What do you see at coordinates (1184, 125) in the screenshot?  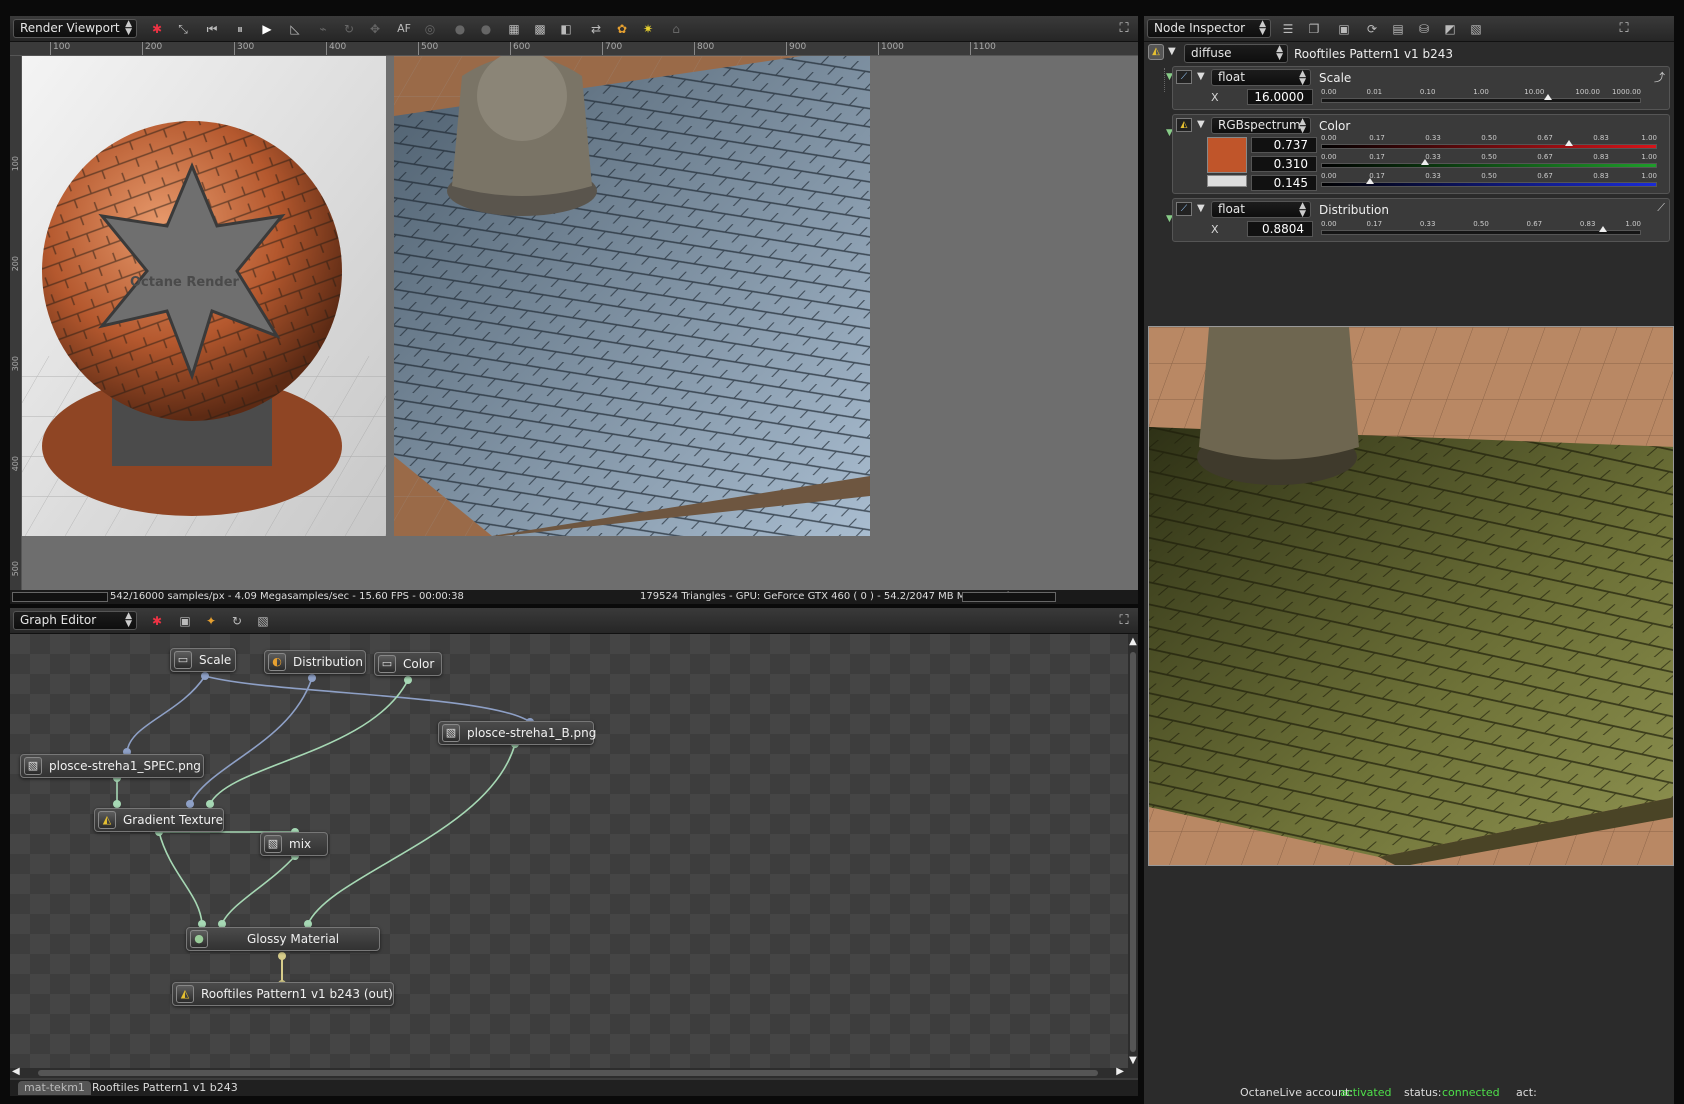 I see `spectrum-icon: ◭` at bounding box center [1184, 125].